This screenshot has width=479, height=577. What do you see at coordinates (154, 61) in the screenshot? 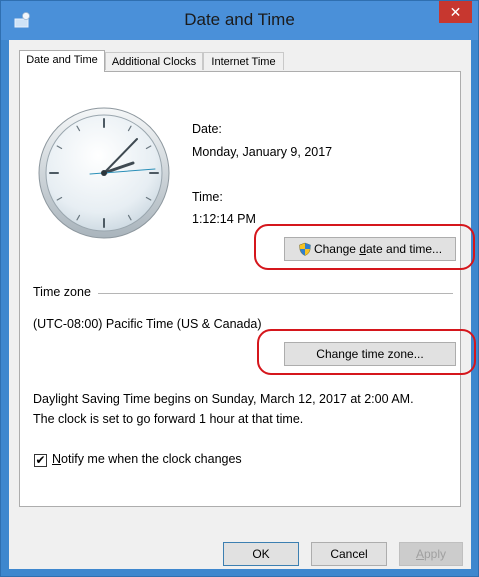
I see `tab-additional-clocks: Additional Clocks` at bounding box center [154, 61].